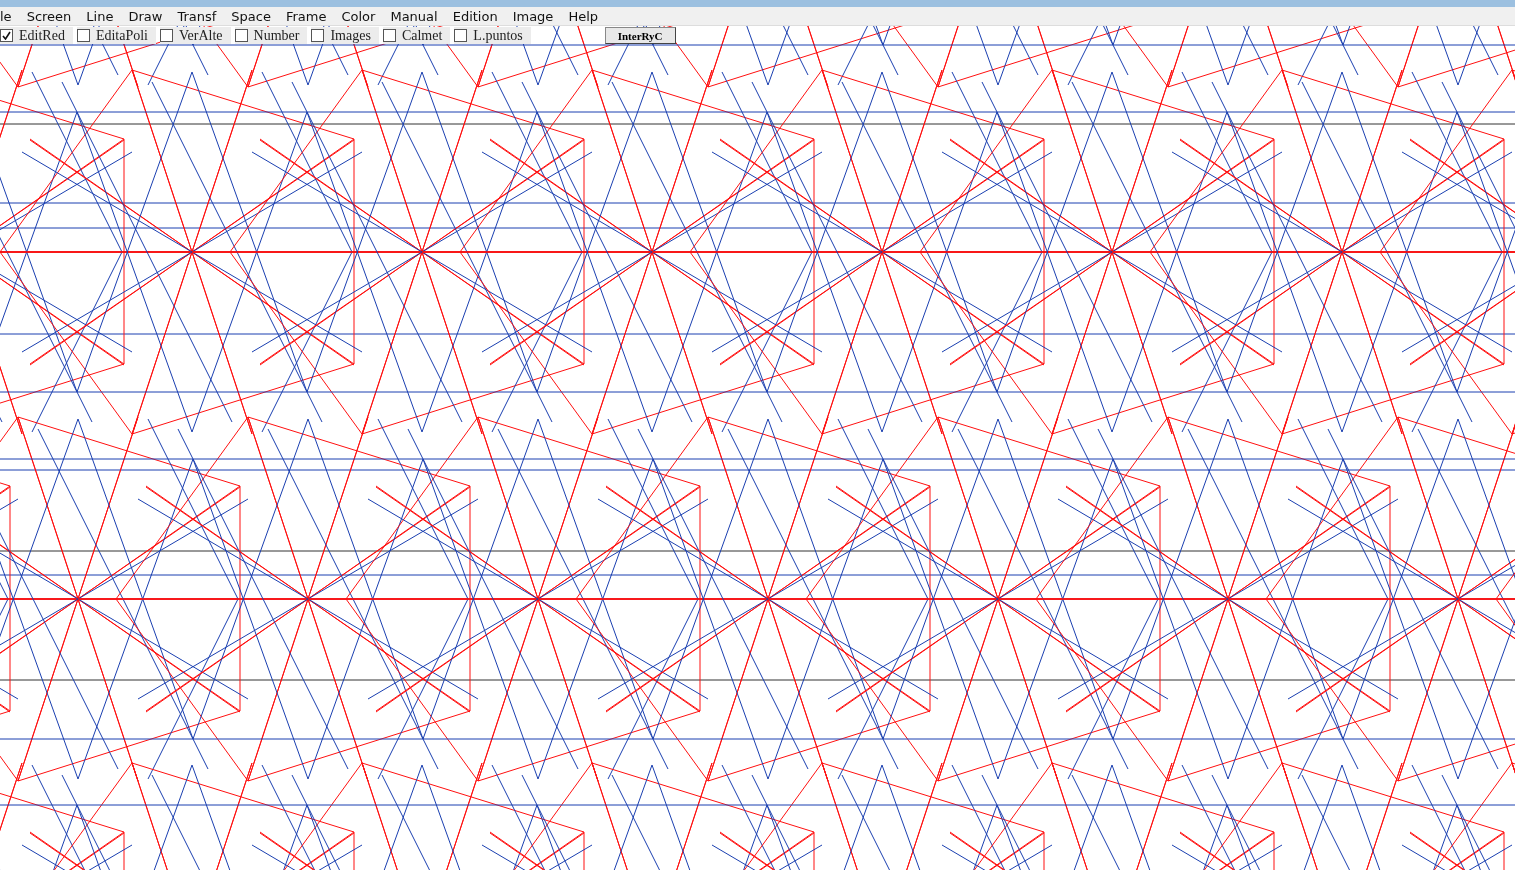 The height and width of the screenshot is (870, 1515). What do you see at coordinates (9, 16) in the screenshot?
I see `menu-item: le` at bounding box center [9, 16].